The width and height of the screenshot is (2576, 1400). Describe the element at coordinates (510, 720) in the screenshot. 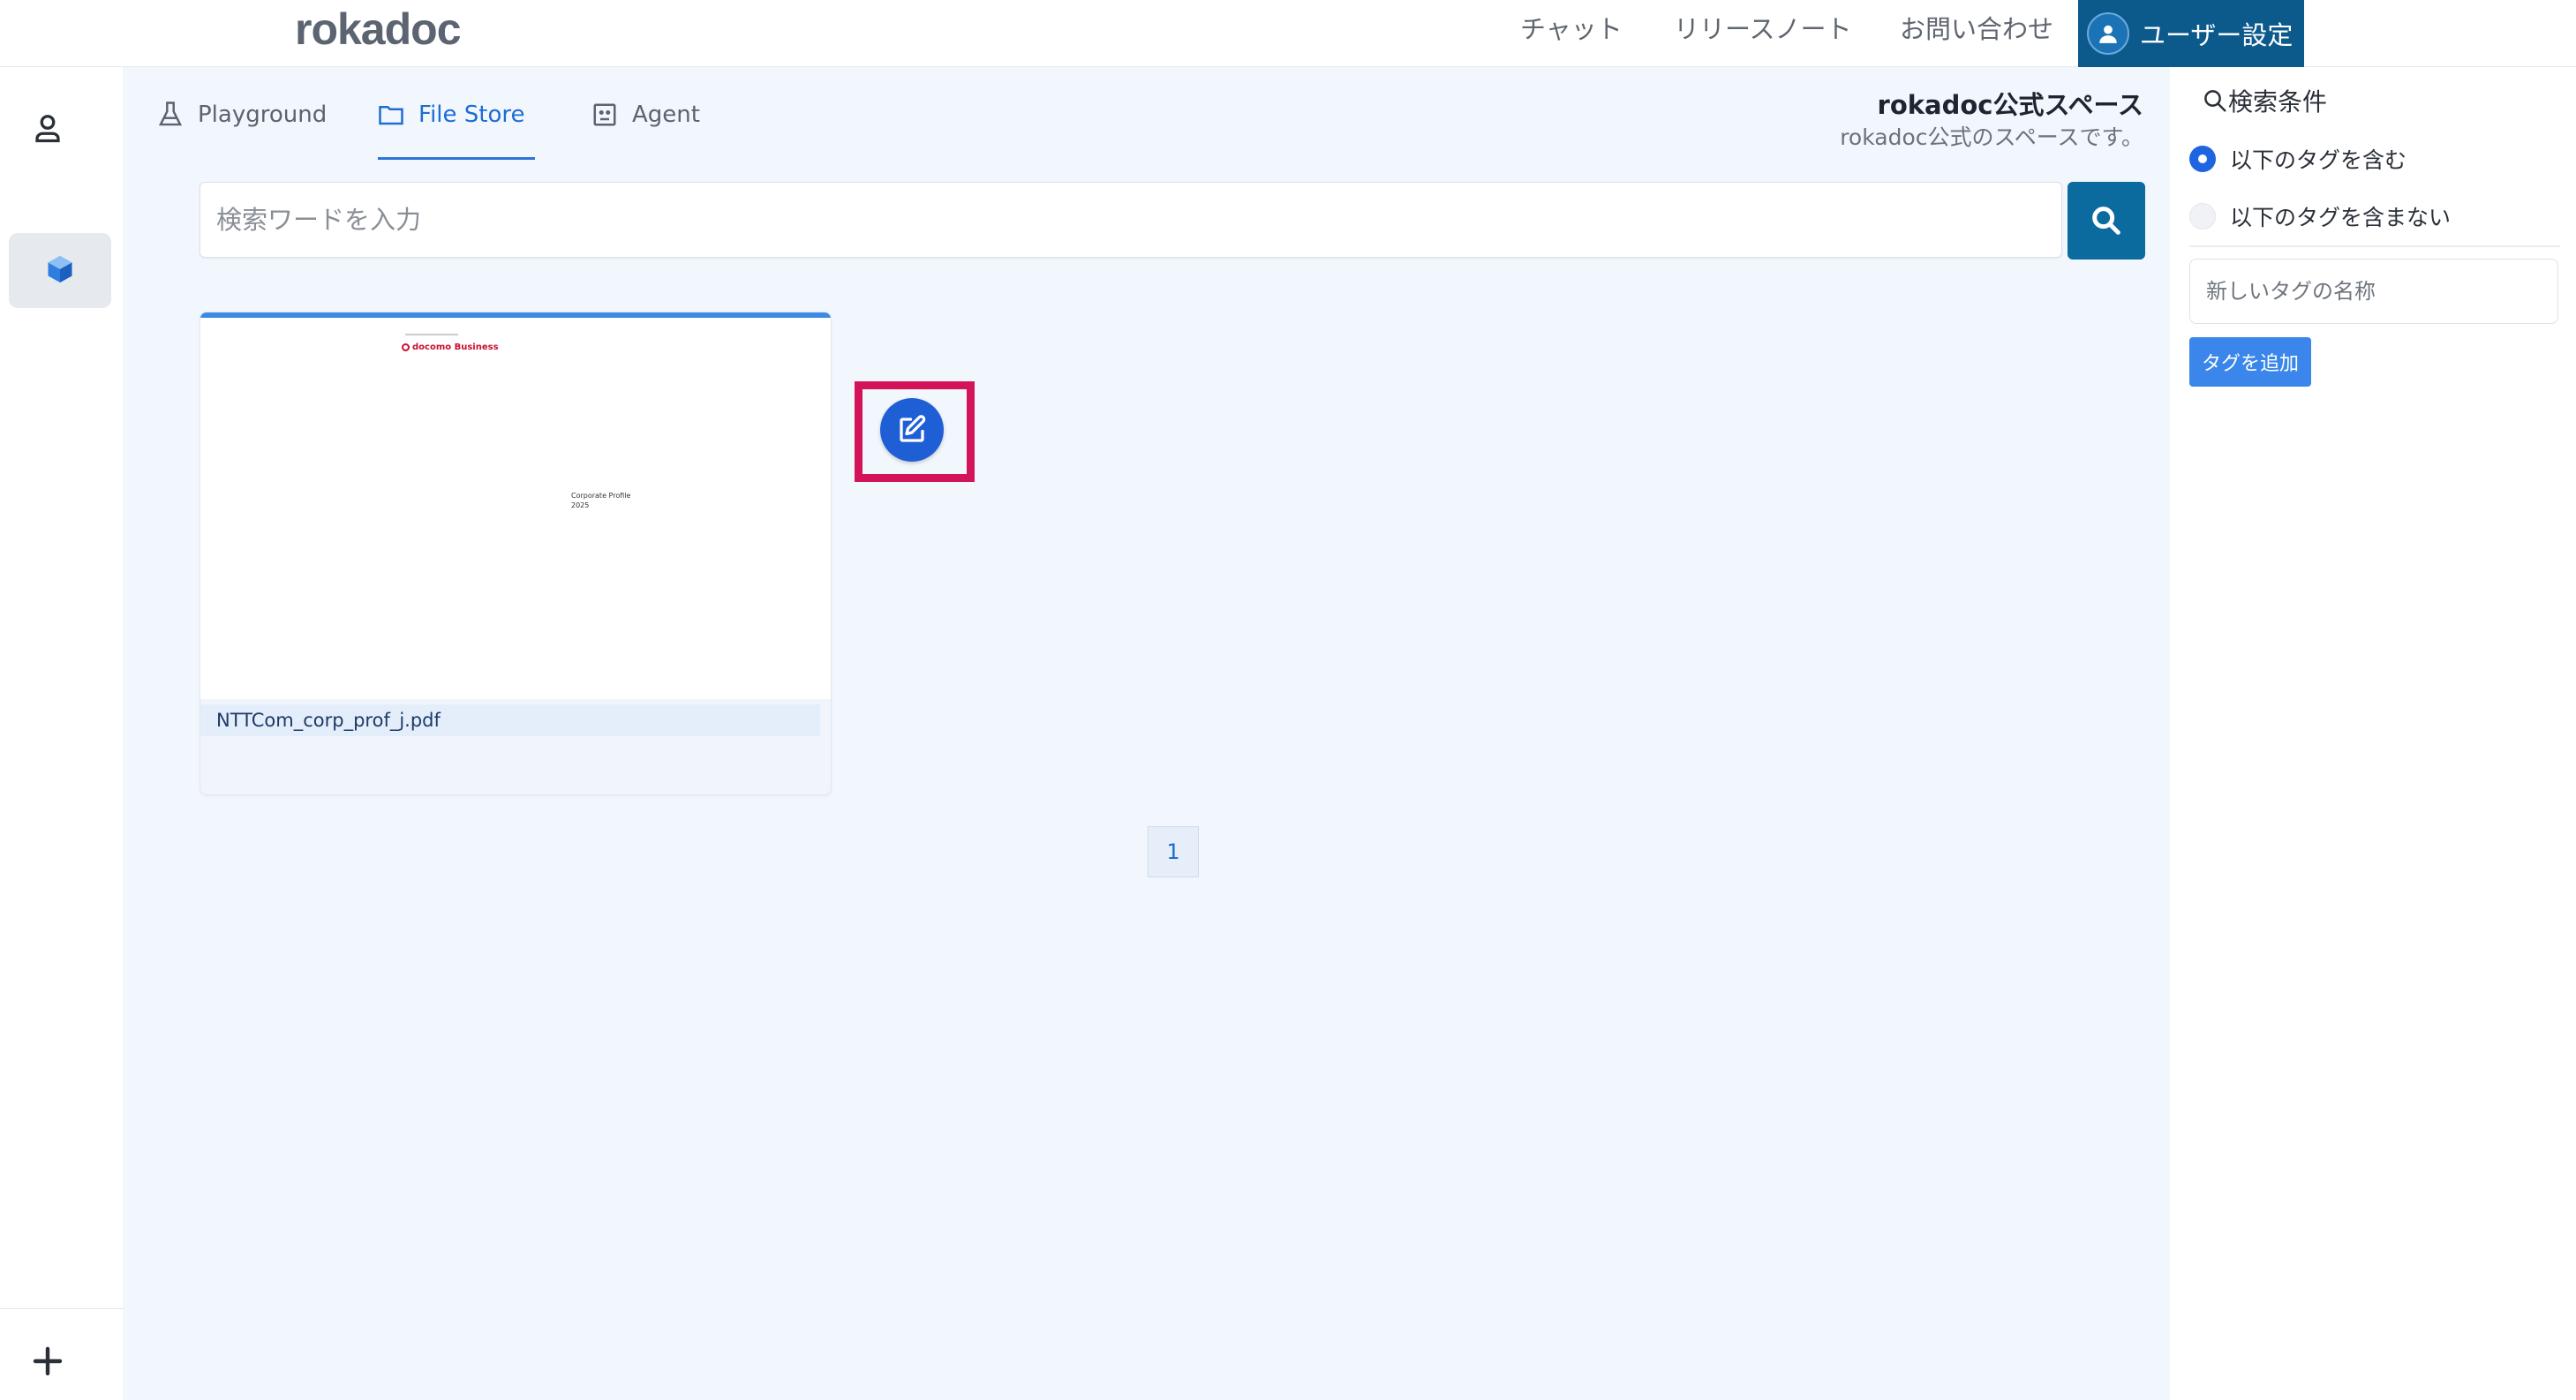

I see `file-name: NTTCom_corp_prof_j.pdf` at that location.